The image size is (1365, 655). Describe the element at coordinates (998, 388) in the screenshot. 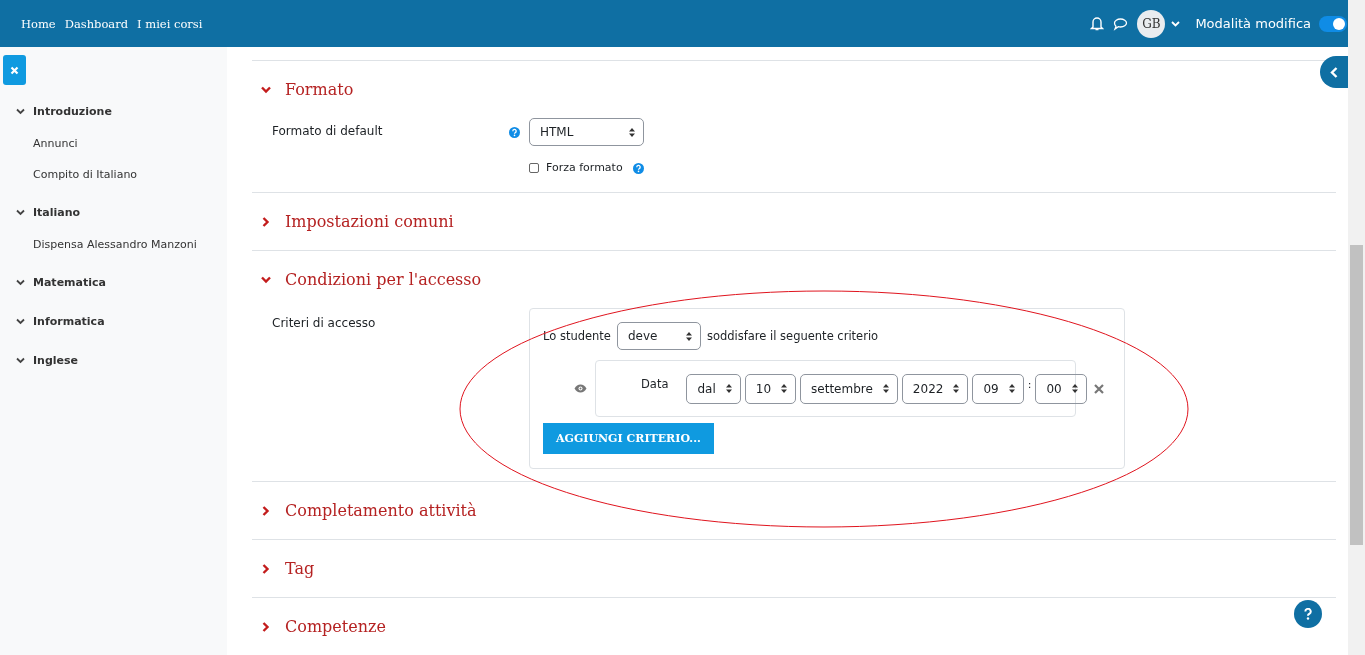

I see `date-dropdown: 09` at that location.